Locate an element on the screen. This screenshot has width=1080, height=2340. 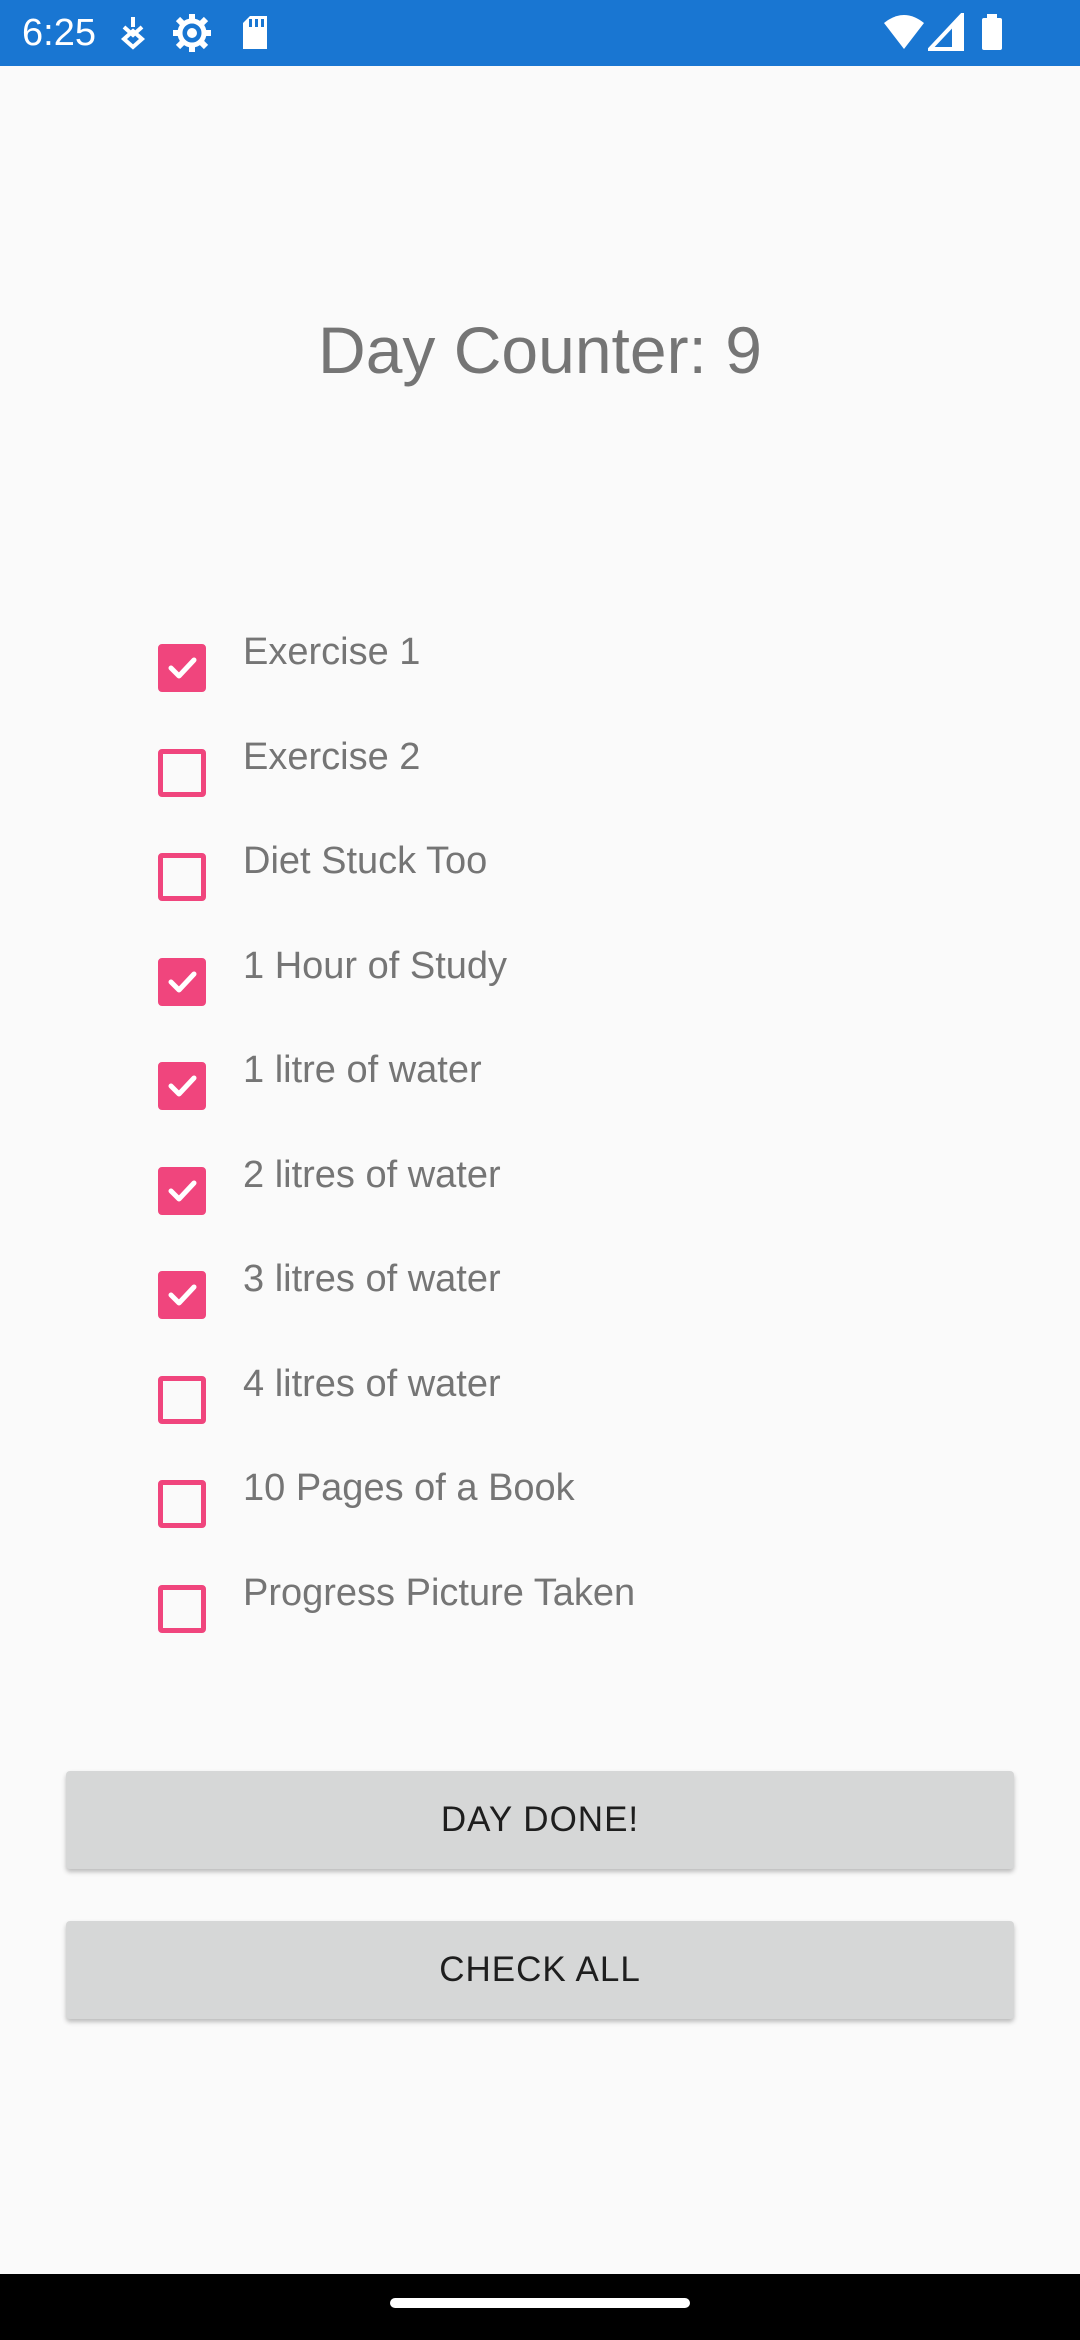
checklist-item: 2 litres of water is located at coordinates (550, 1188).